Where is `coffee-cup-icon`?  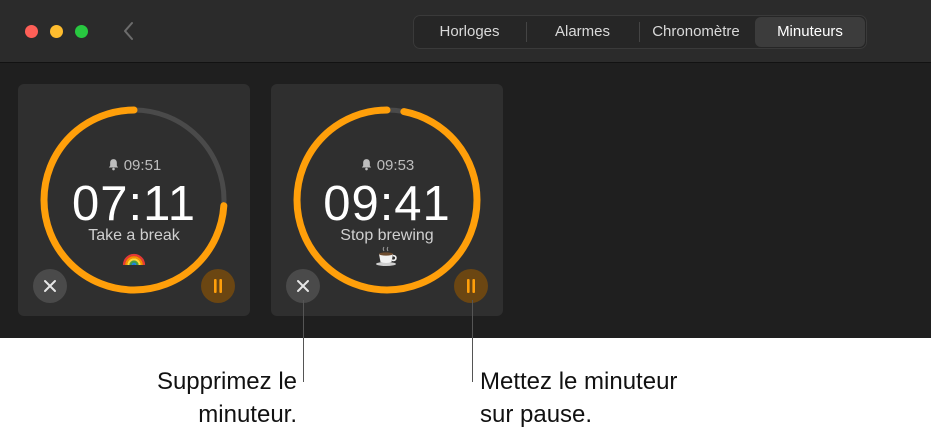 coffee-cup-icon is located at coordinates (387, 256).